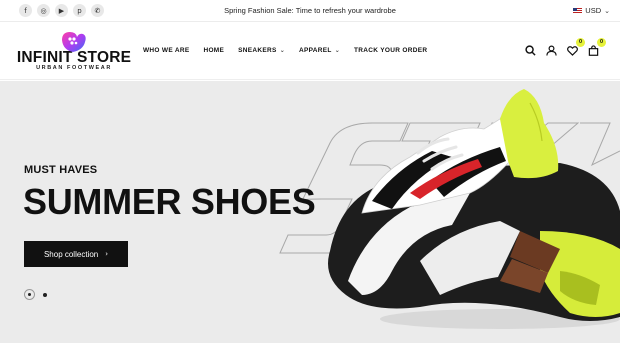 The height and width of the screenshot is (343, 620). What do you see at coordinates (565, 47) in the screenshot?
I see `header-actions: 0 0` at bounding box center [565, 47].